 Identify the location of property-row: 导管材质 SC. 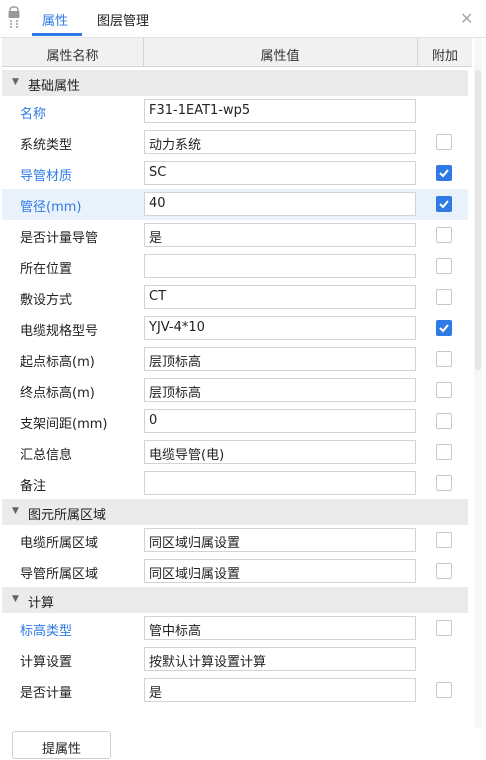
(235, 173).